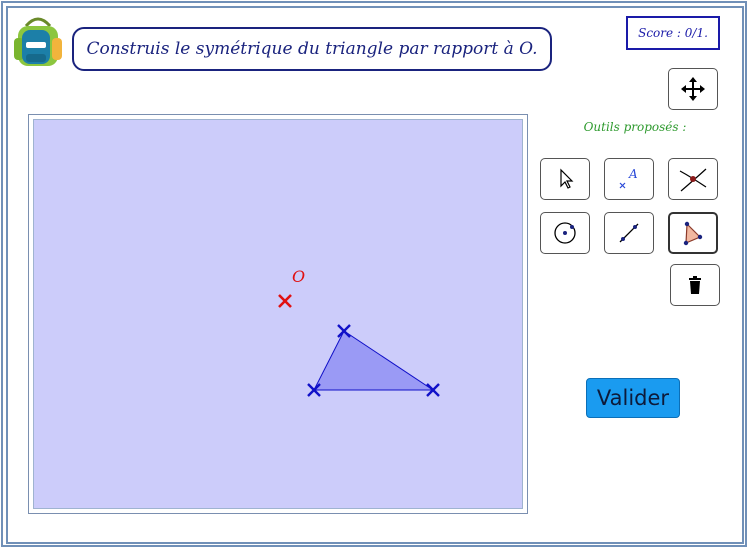  I want to click on tool-segment-button, so click(629, 233).